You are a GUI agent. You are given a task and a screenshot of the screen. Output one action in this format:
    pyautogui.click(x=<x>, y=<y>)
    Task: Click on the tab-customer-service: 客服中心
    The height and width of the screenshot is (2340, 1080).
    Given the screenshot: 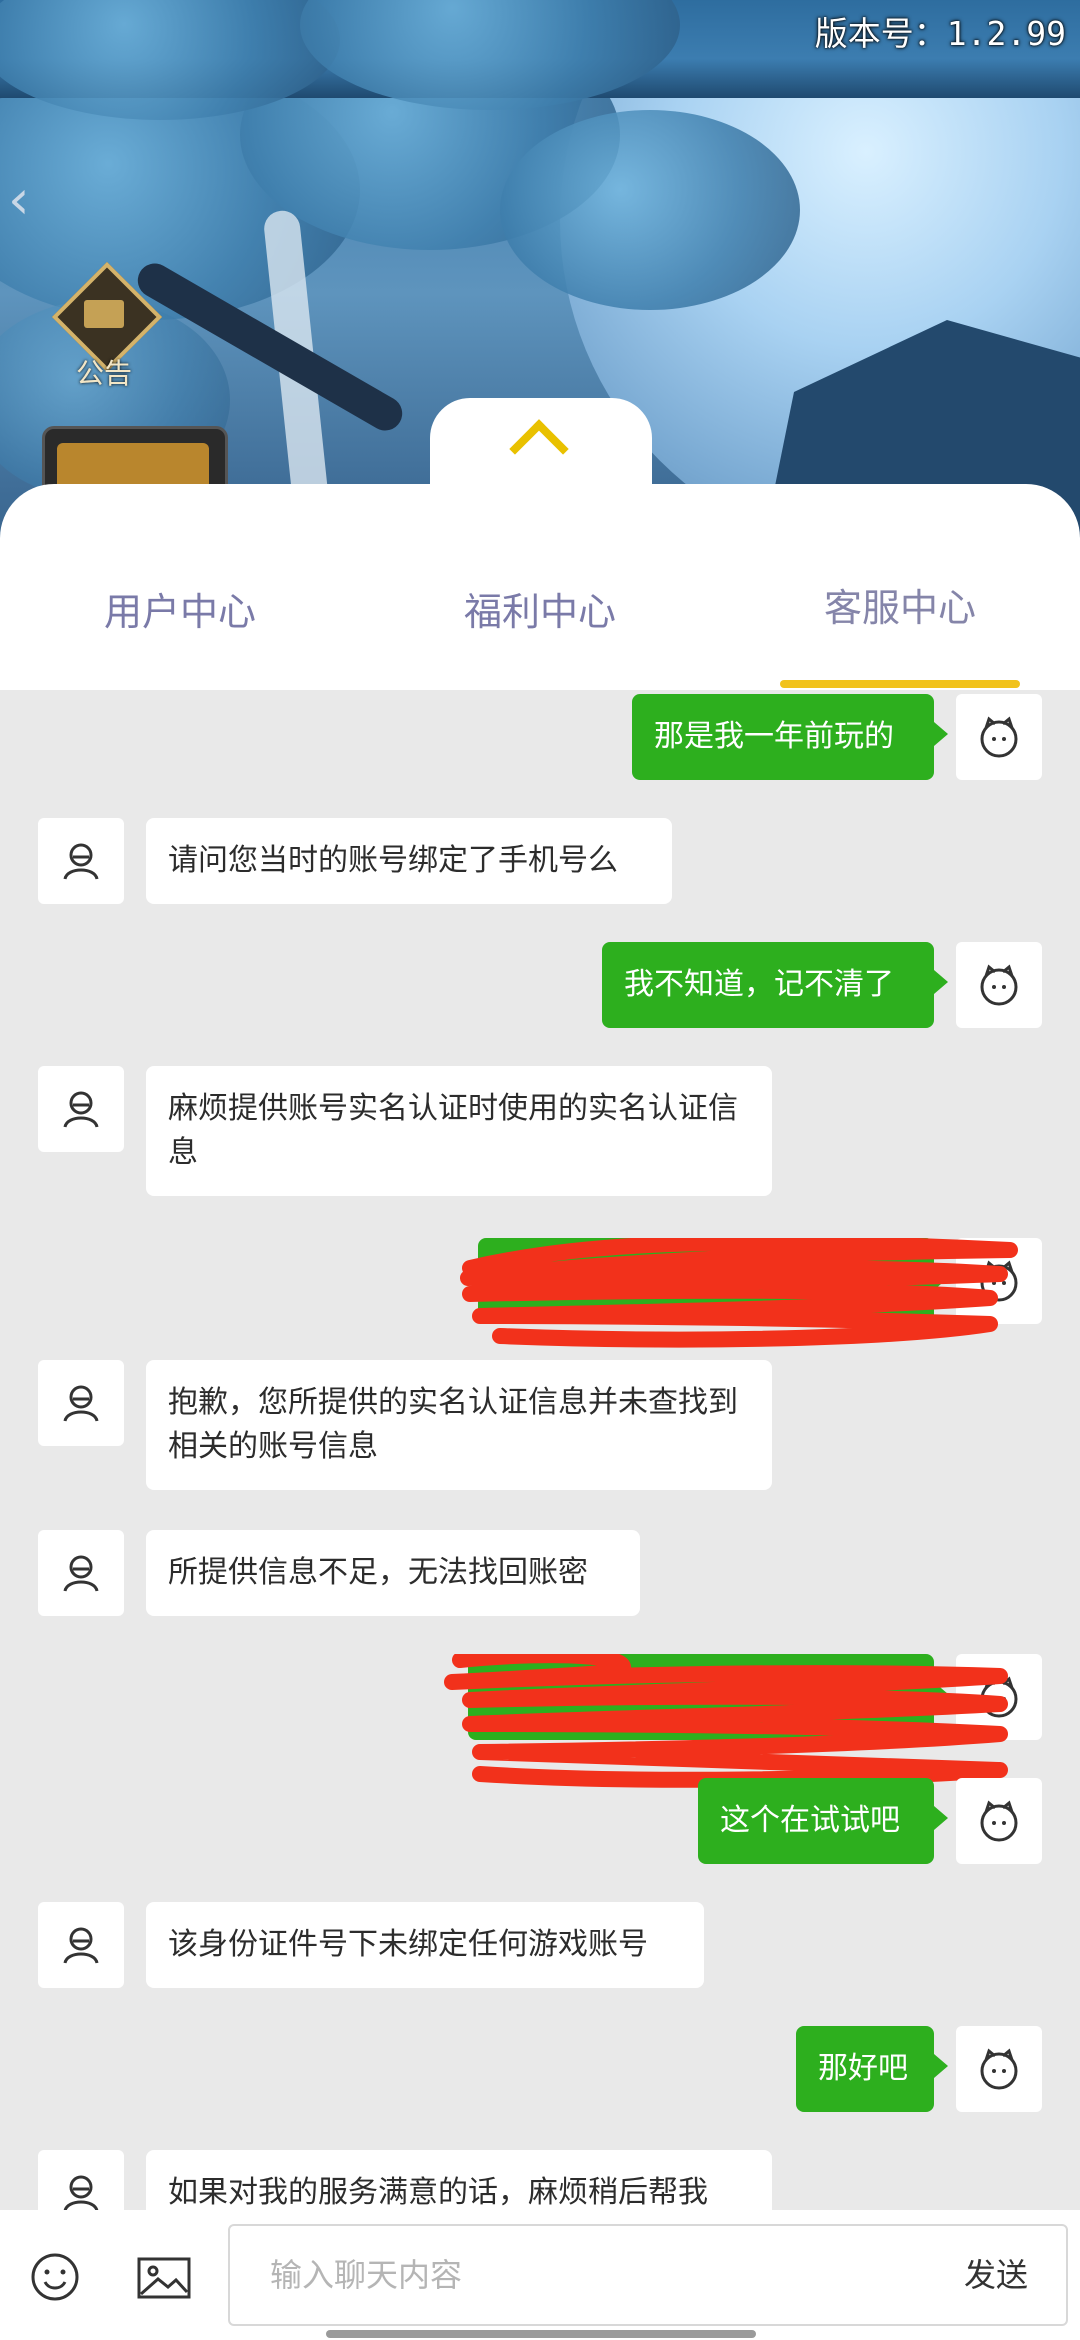 What is the action you would take?
    pyautogui.click(x=900, y=608)
    